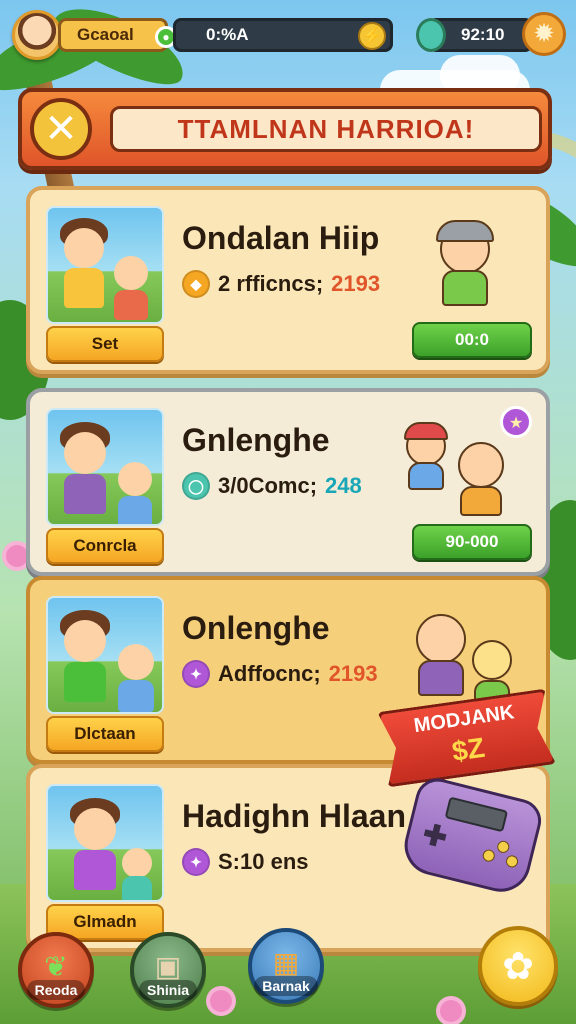 Image resolution: width=576 pixels, height=1024 pixels. I want to click on flower-icon: ✿, so click(518, 966).